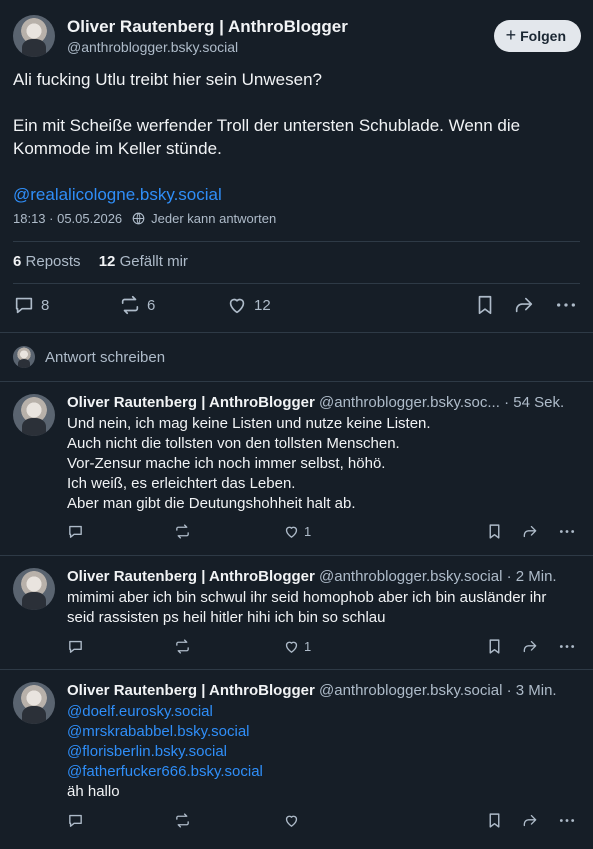  Describe the element at coordinates (293, 820) in the screenshot. I see `like-button` at that location.